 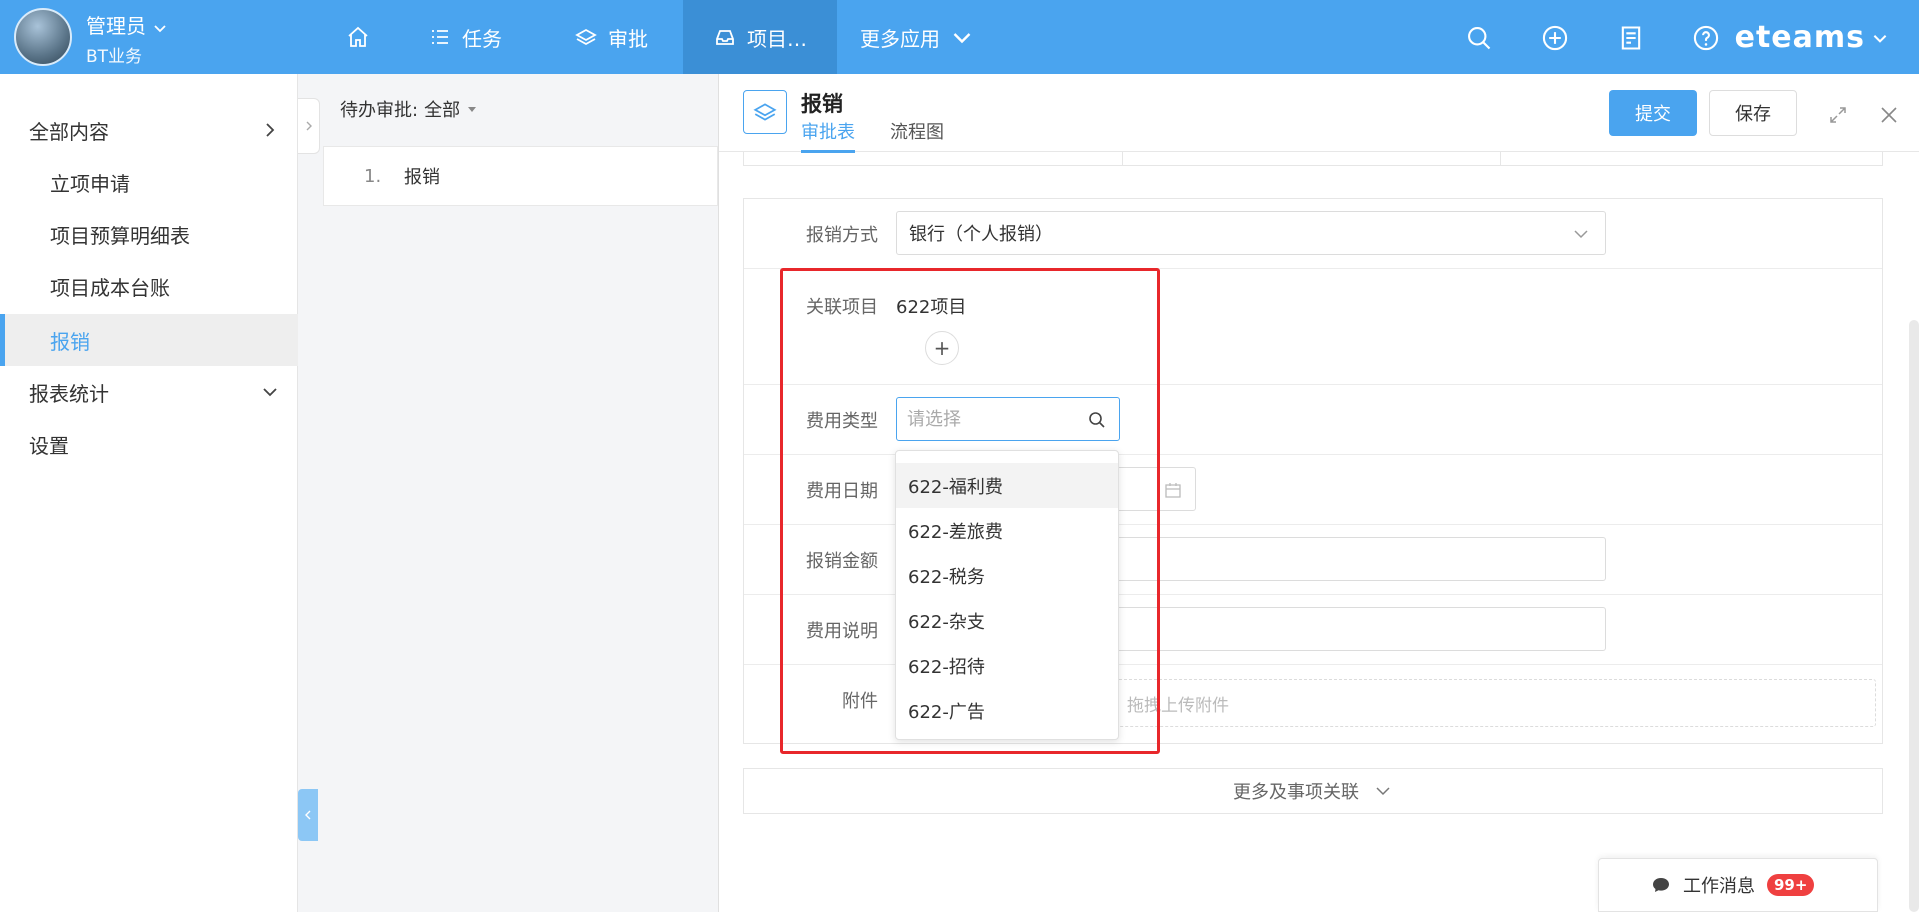 I want to click on field-label: 费用说明, so click(x=842, y=631).